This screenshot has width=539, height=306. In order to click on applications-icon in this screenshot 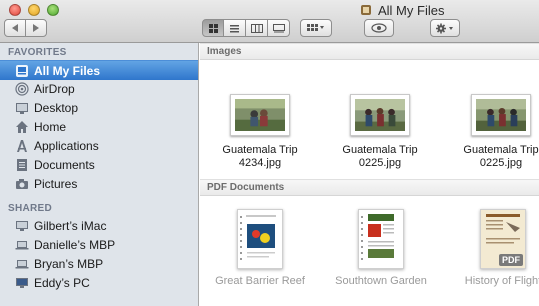, I will do `click(22, 146)`.